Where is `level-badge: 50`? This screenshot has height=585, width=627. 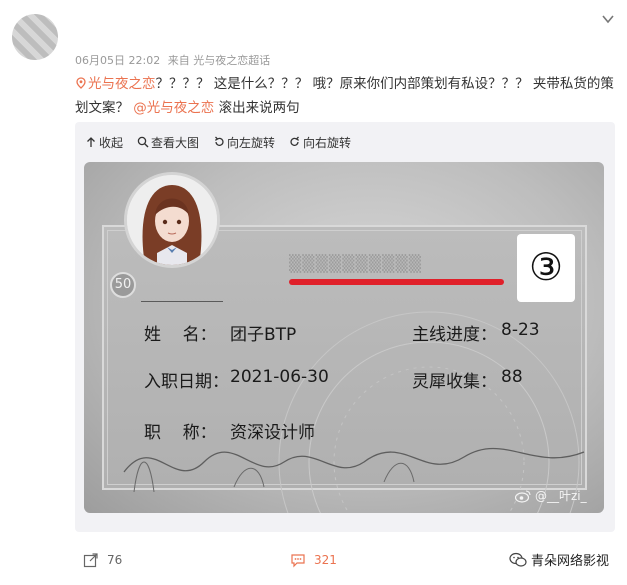
level-badge: 50 is located at coordinates (123, 285).